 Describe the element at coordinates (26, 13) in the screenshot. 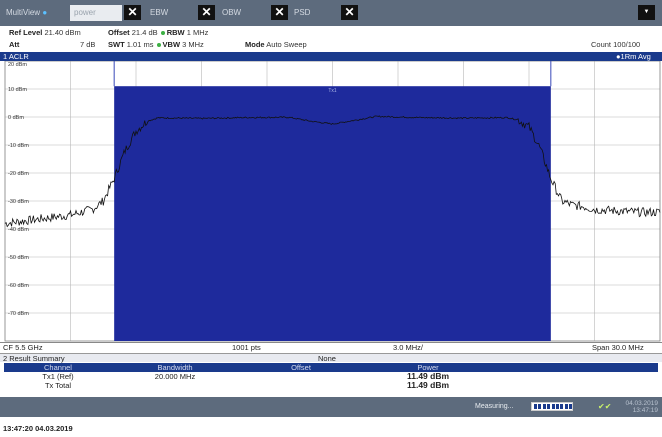

I see `tab-multiview: MultiView ●` at that location.